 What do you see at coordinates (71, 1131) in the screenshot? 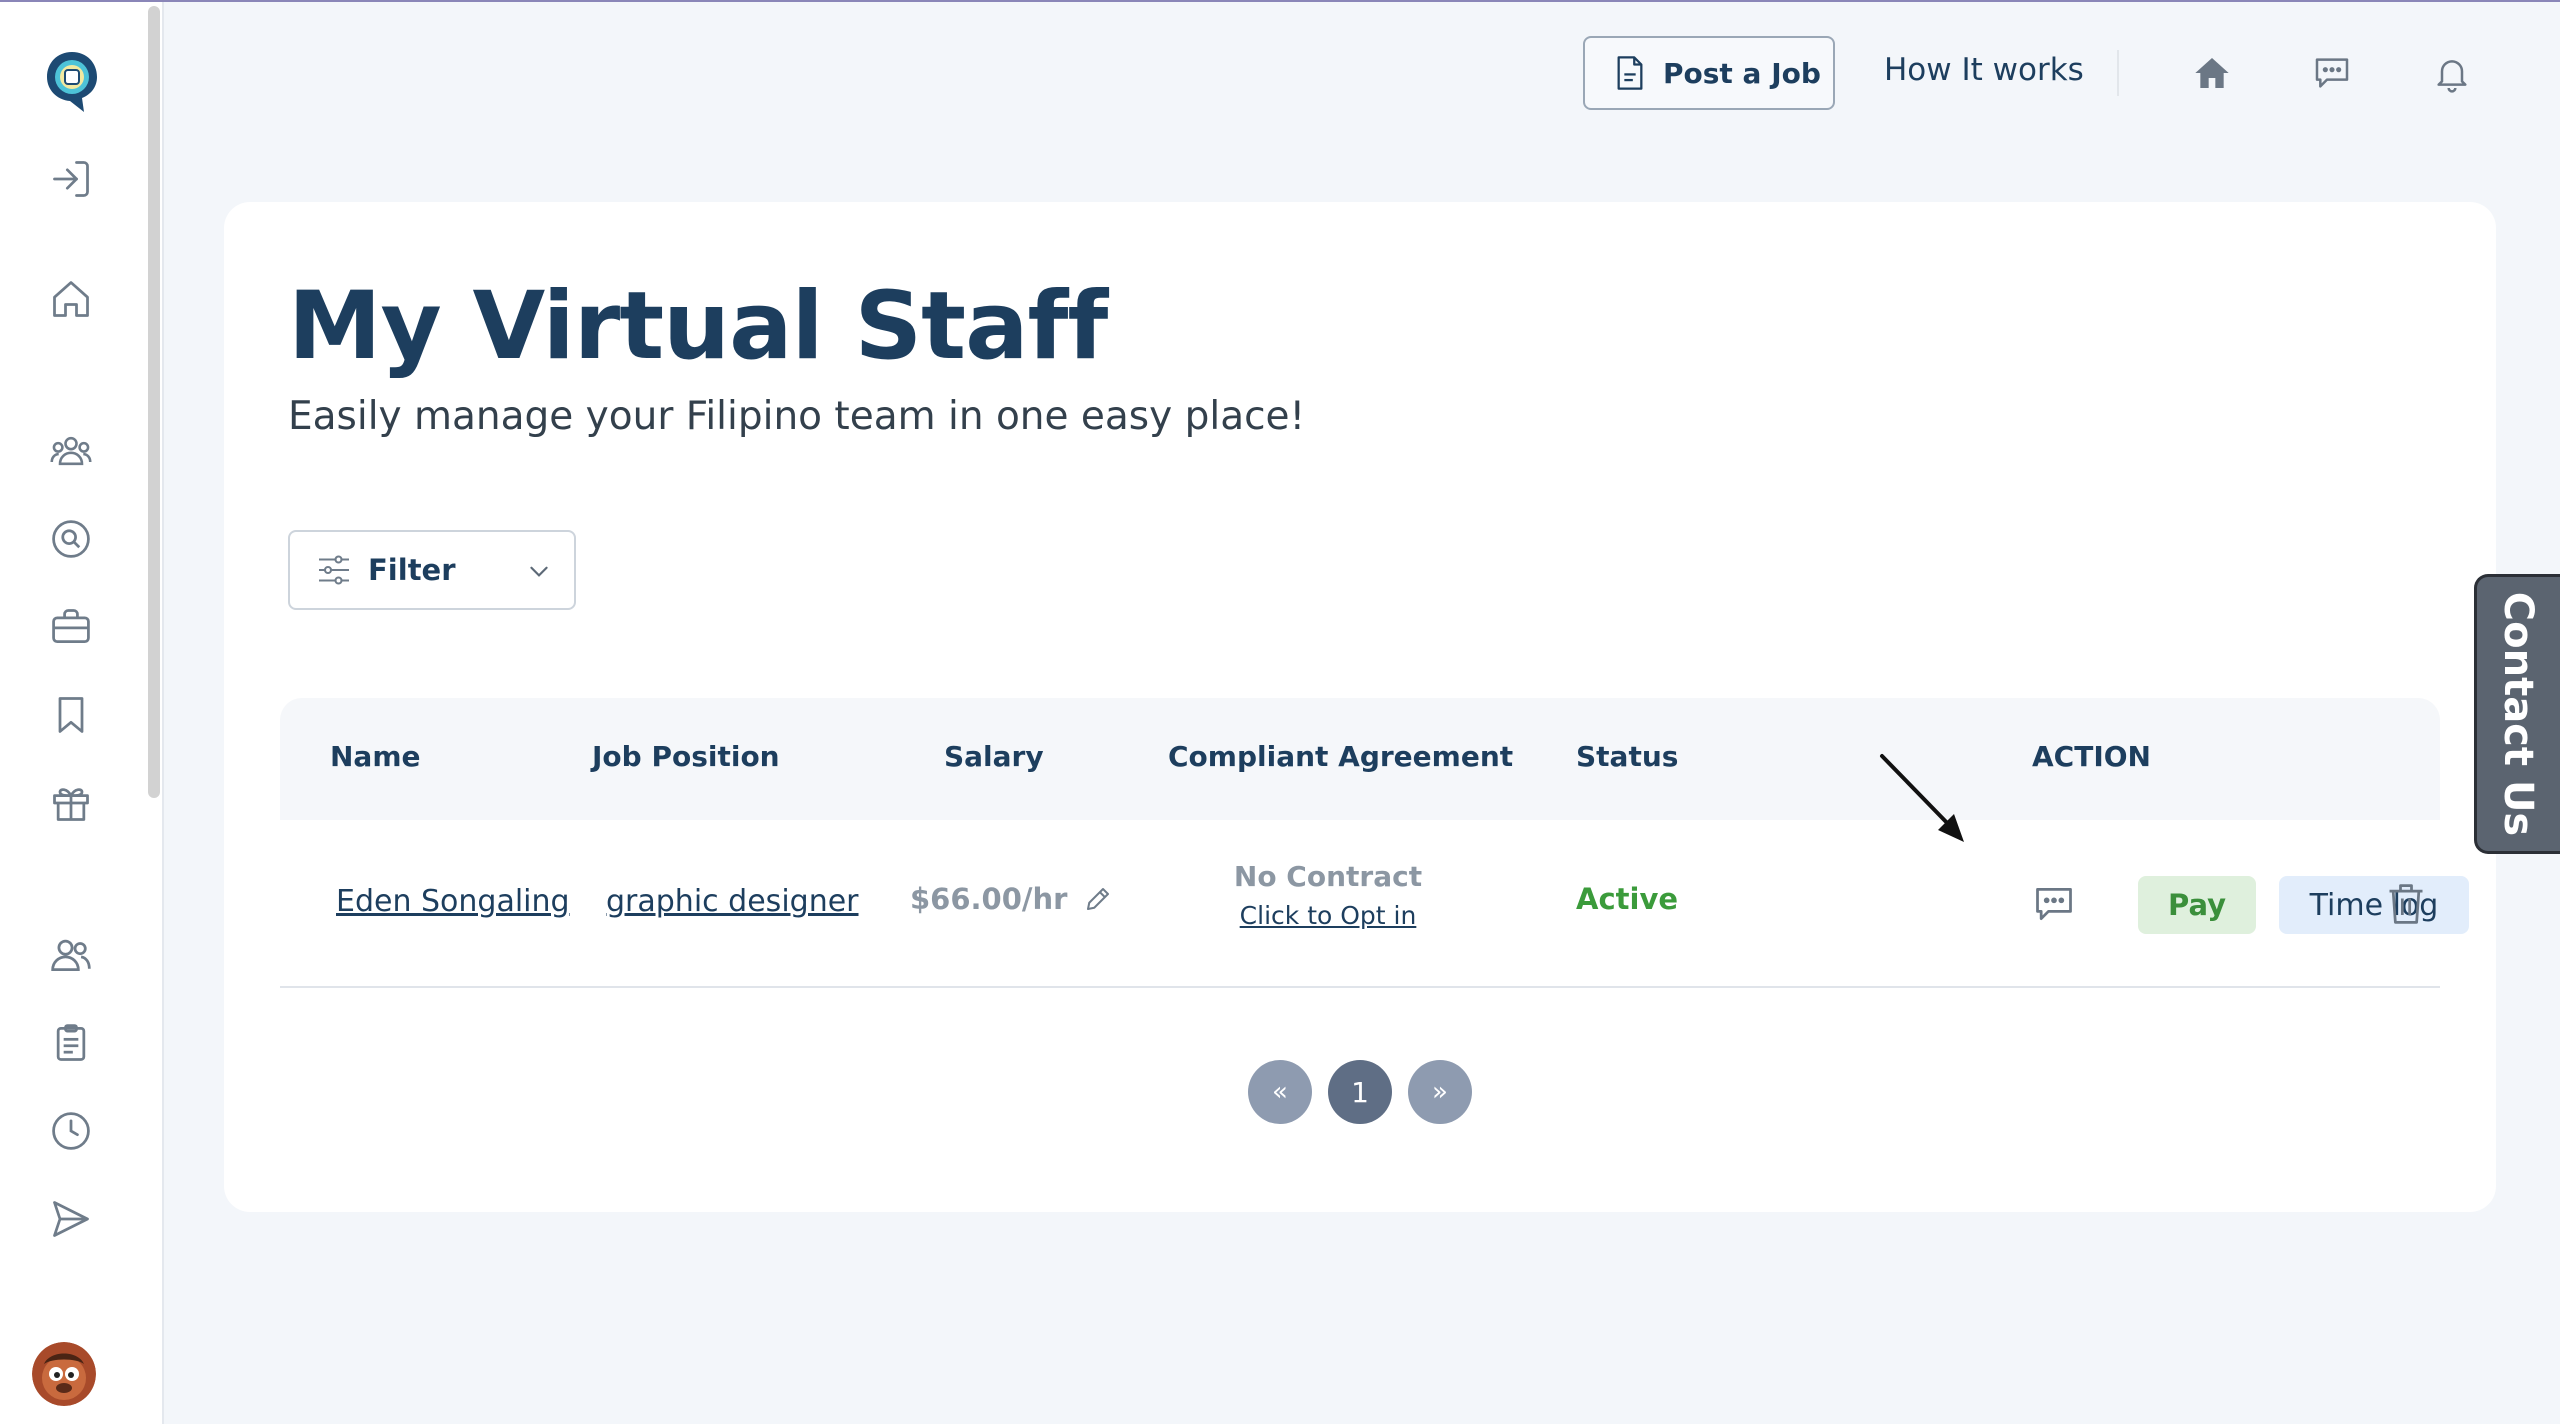
I see `clock-icon` at bounding box center [71, 1131].